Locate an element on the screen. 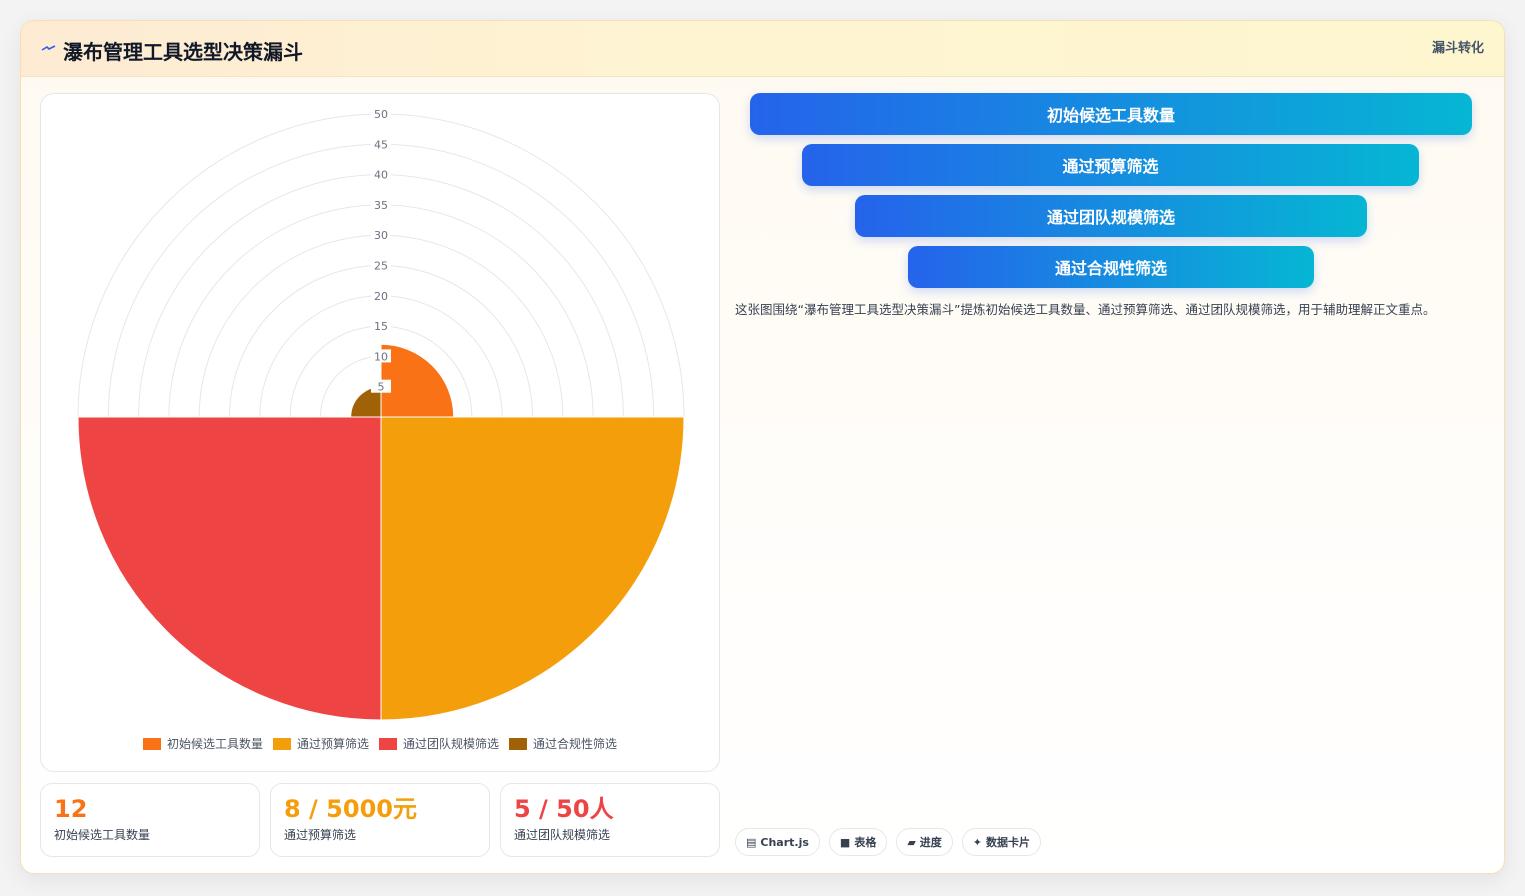 The image size is (1525, 896). legend-label: 通过团队规模筛选 is located at coordinates (451, 744).